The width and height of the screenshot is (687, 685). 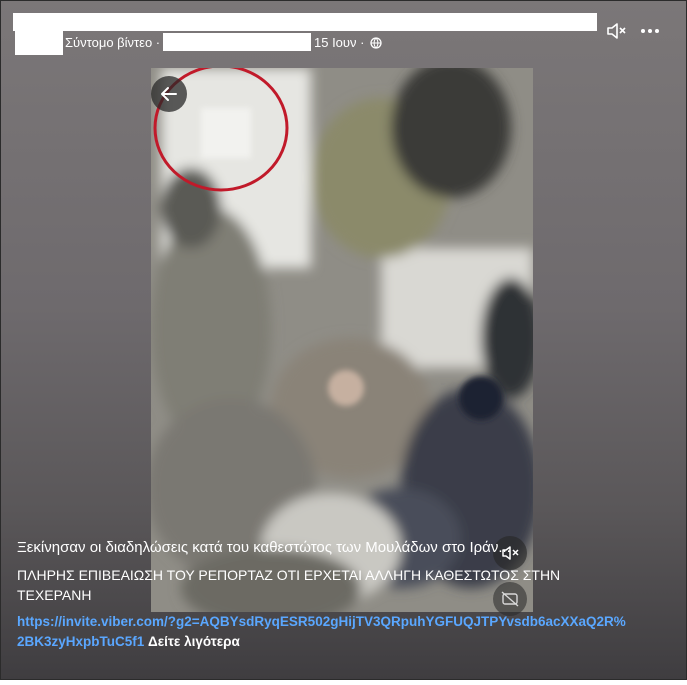 What do you see at coordinates (376, 43) in the screenshot?
I see `globe-icon` at bounding box center [376, 43].